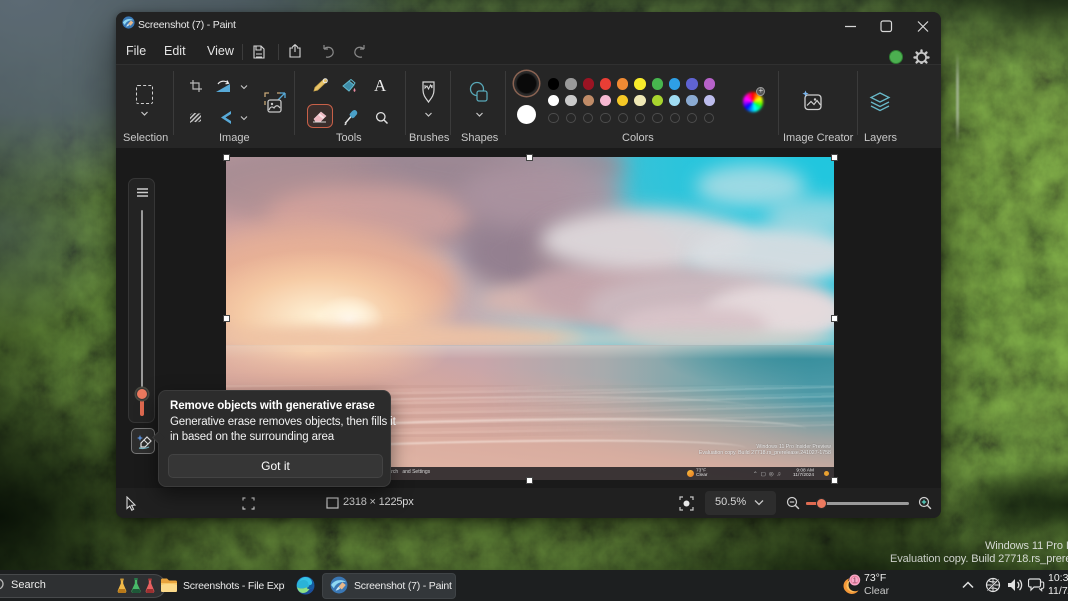  What do you see at coordinates (855, 580) in the screenshot?
I see `svg-text: 1` at bounding box center [855, 580].